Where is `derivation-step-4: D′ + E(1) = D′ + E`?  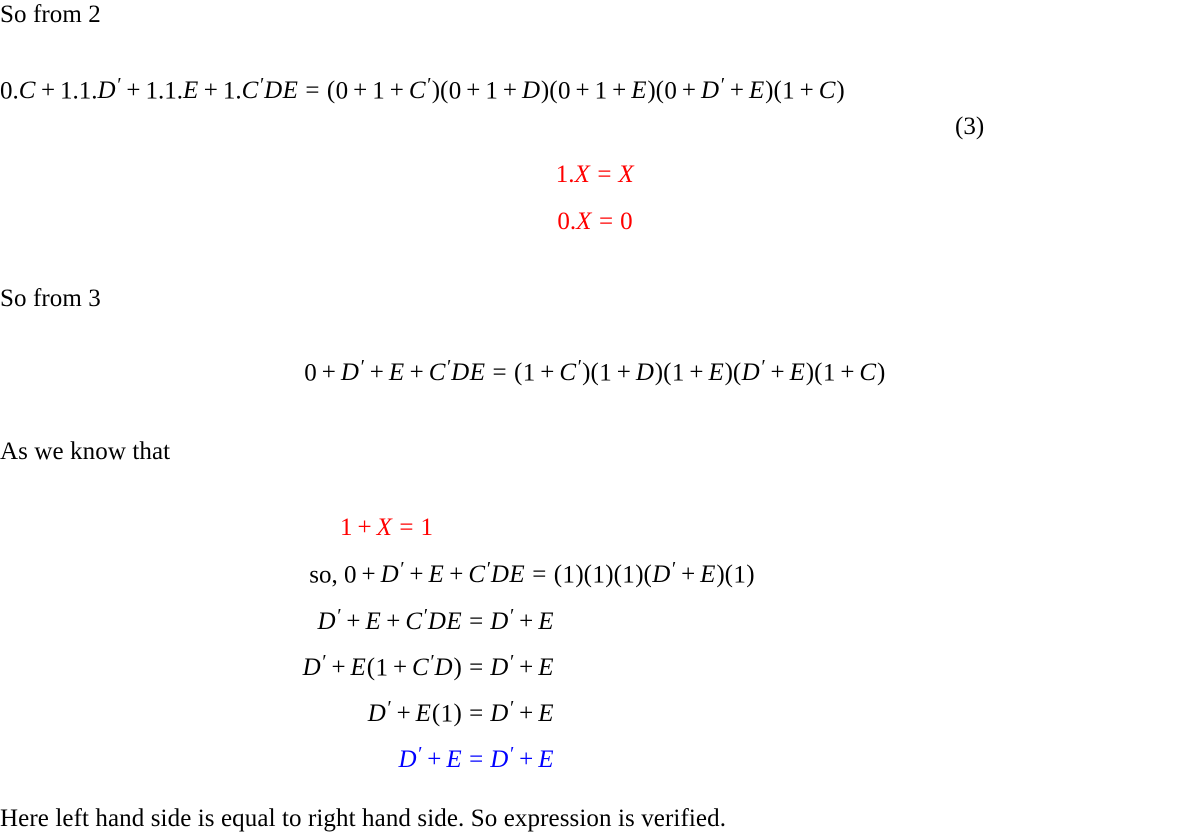
derivation-step-4: D′ + E(1) = D′ + E is located at coordinates (460, 713).